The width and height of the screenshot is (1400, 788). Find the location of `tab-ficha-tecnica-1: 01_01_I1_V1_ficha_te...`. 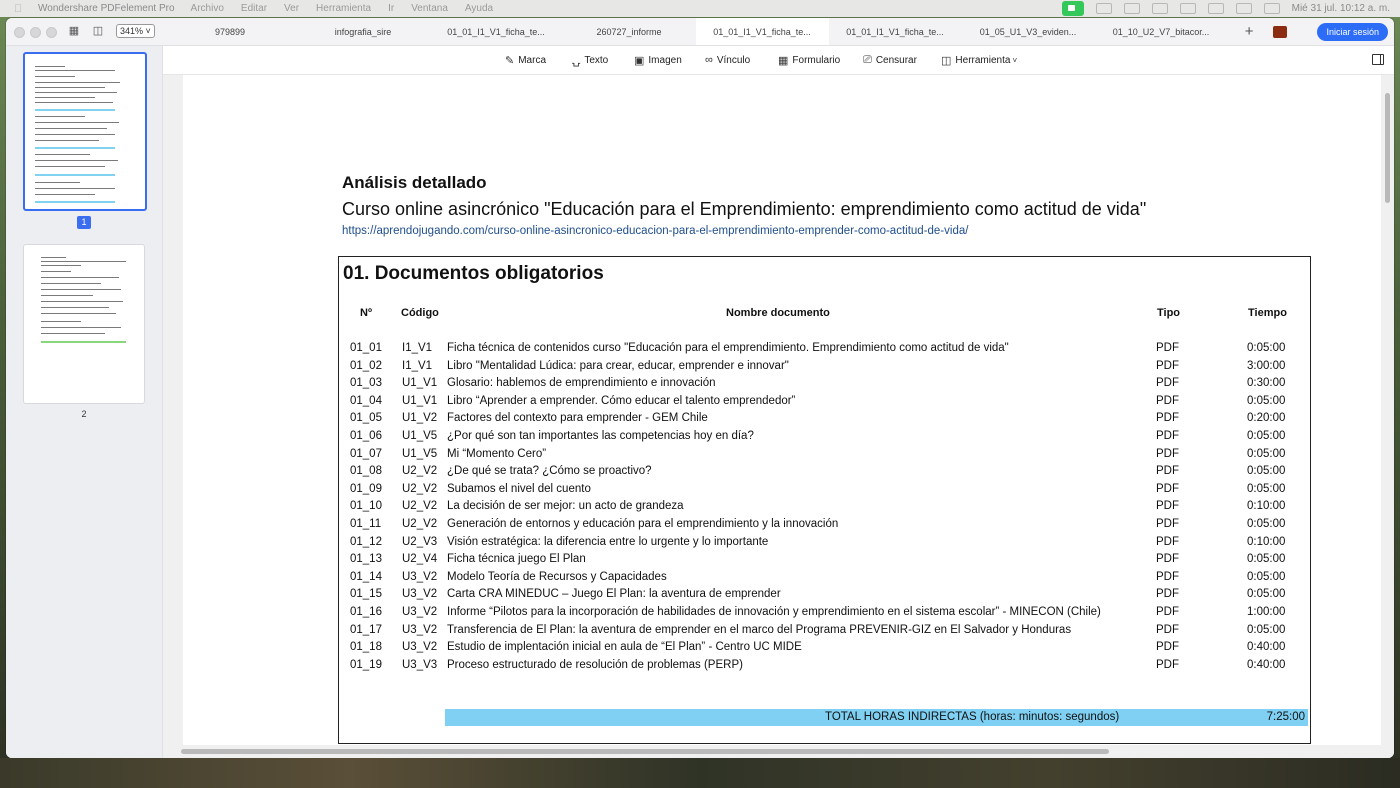

tab-ficha-tecnica-1: 01_01_I1_V1_ficha_te... is located at coordinates (496, 31).